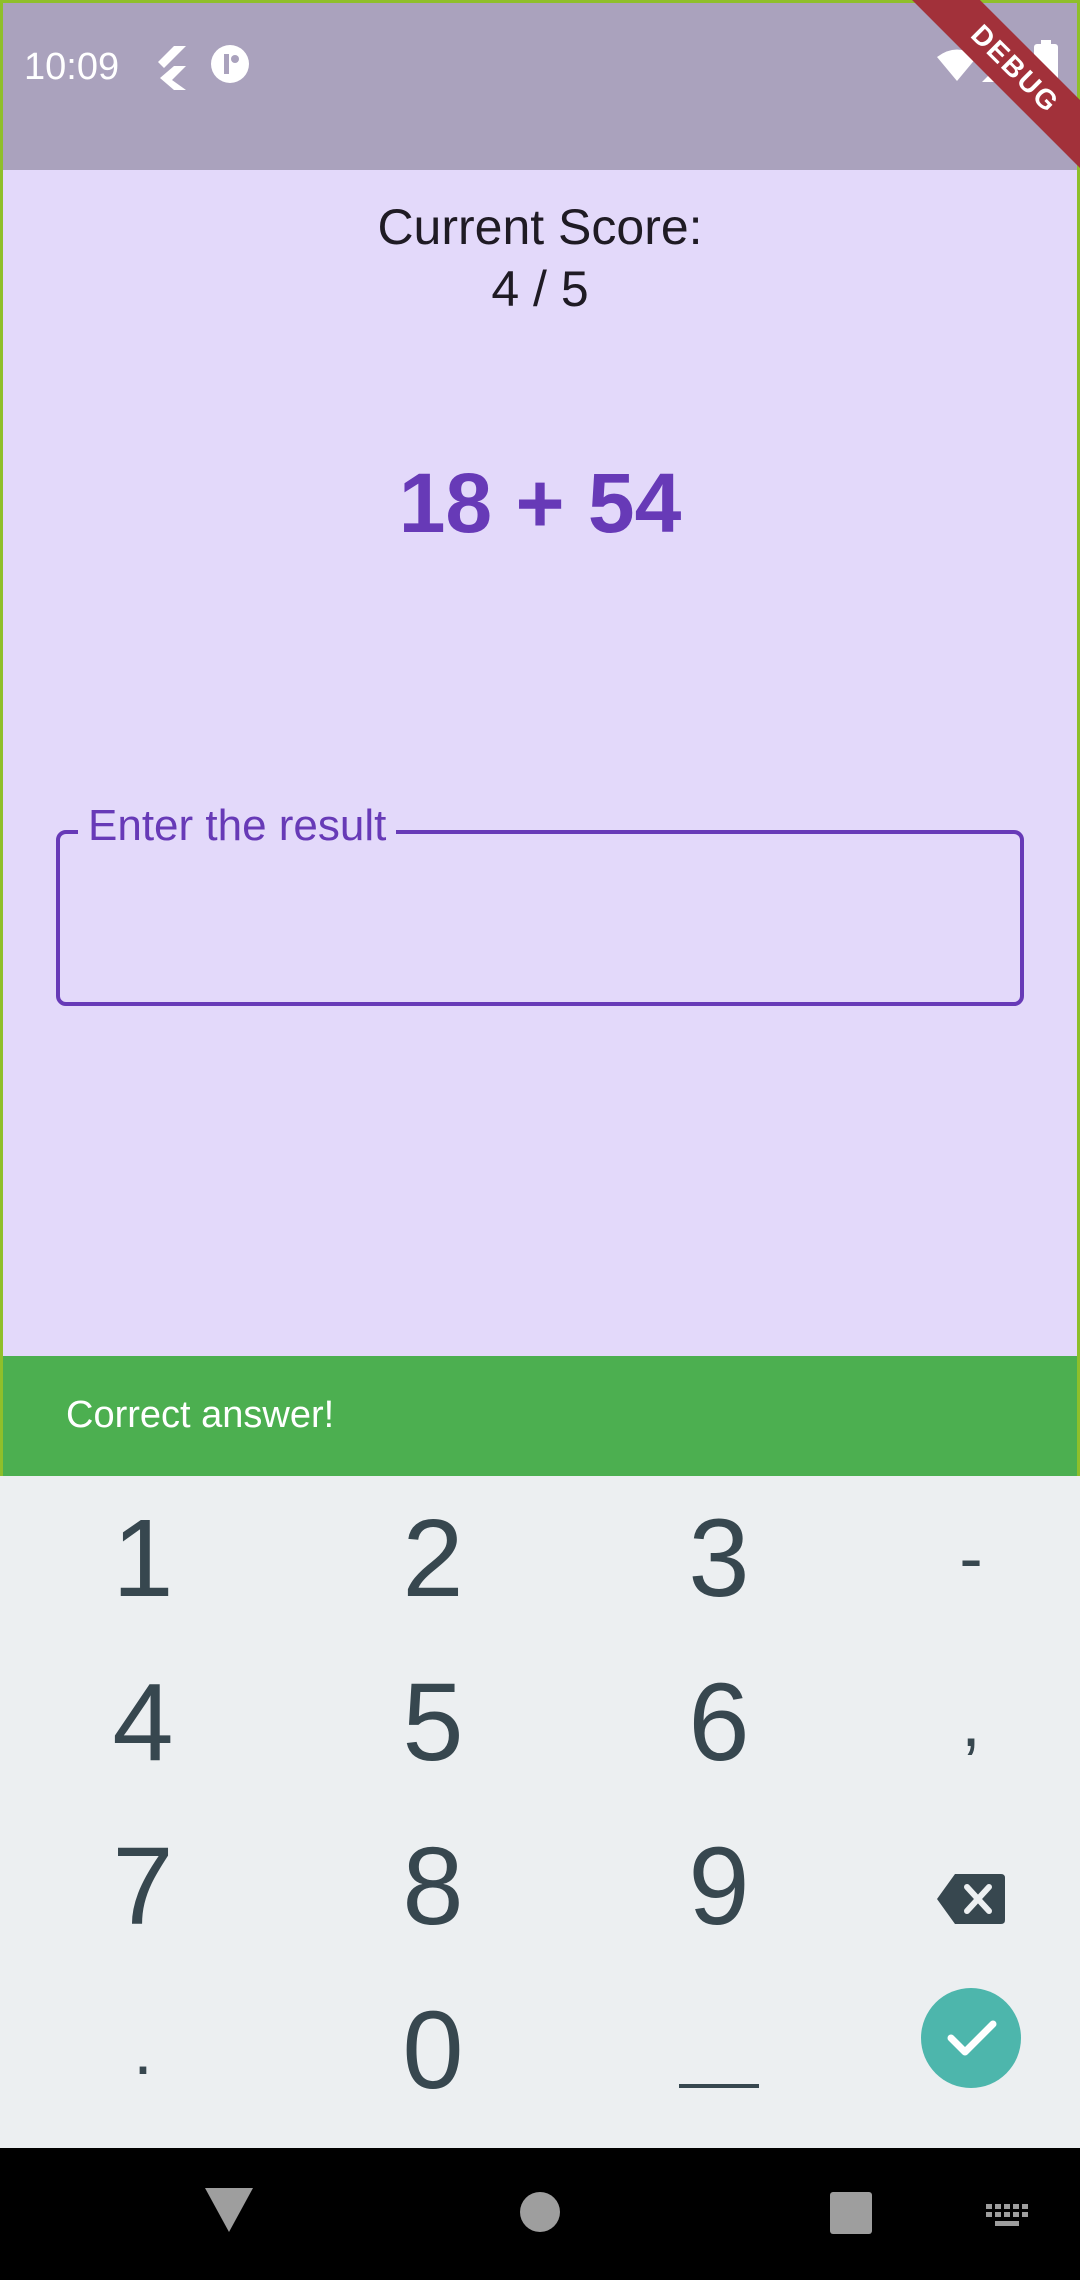 The image size is (1080, 2280). What do you see at coordinates (143, 2050) in the screenshot?
I see `key-decimal: .` at bounding box center [143, 2050].